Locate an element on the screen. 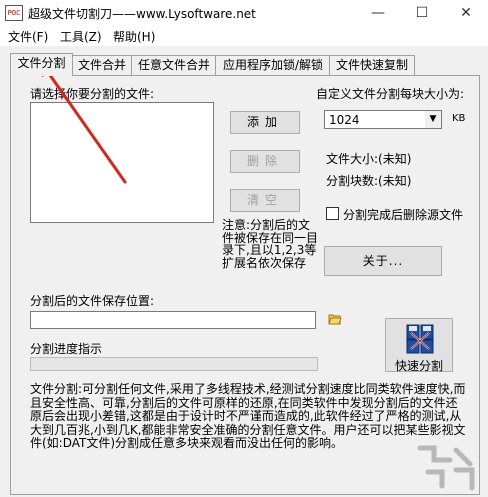 This screenshot has width=488, height=497. select-file-label: 请选择你要分割的文件: is located at coordinates (92, 94).